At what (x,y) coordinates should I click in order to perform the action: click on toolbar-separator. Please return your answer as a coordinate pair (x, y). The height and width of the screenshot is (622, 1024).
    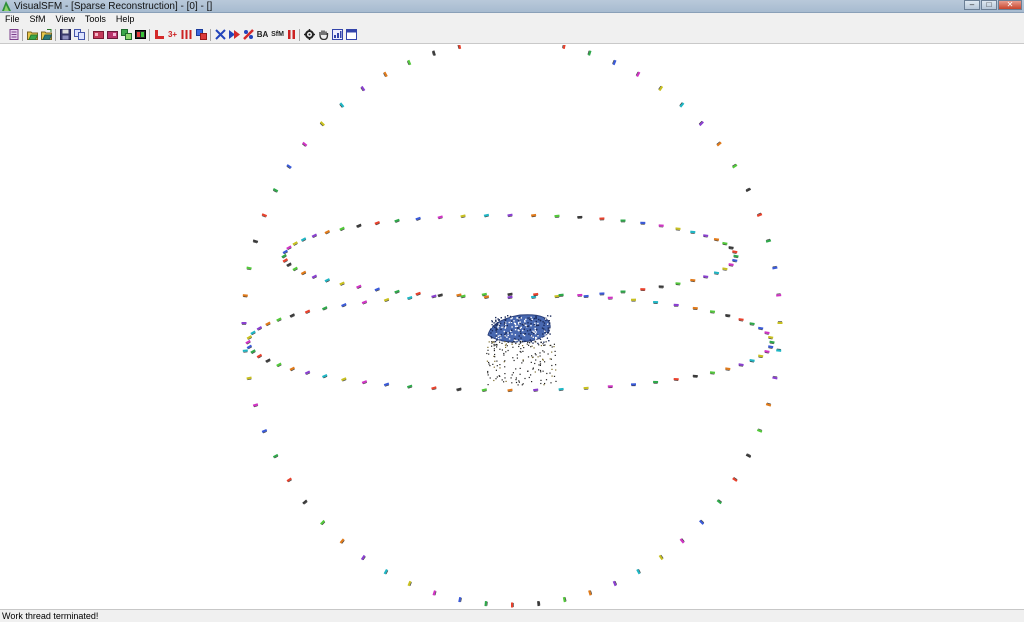
    Looking at the image, I should click on (299, 35).